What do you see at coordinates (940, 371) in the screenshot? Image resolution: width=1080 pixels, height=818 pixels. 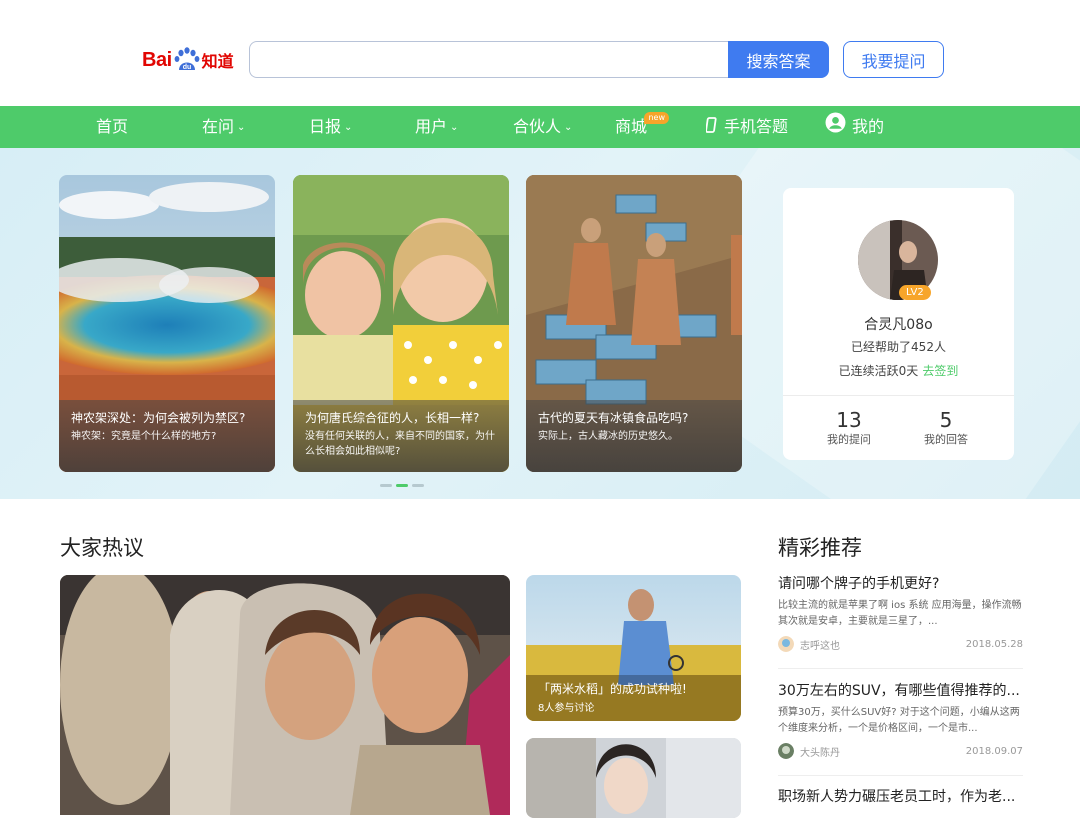 I see `sign-in-link: 去签到` at bounding box center [940, 371].